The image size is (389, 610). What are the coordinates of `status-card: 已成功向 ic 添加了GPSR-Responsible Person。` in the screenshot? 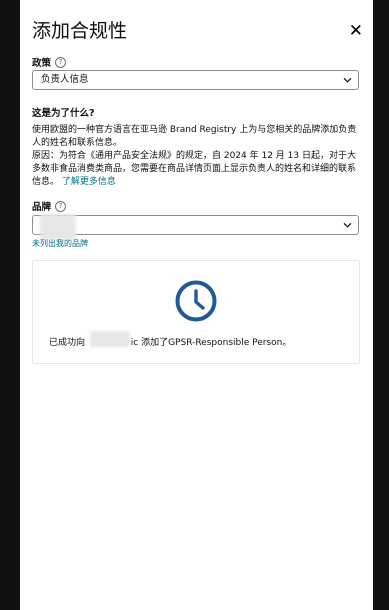 It's located at (196, 312).